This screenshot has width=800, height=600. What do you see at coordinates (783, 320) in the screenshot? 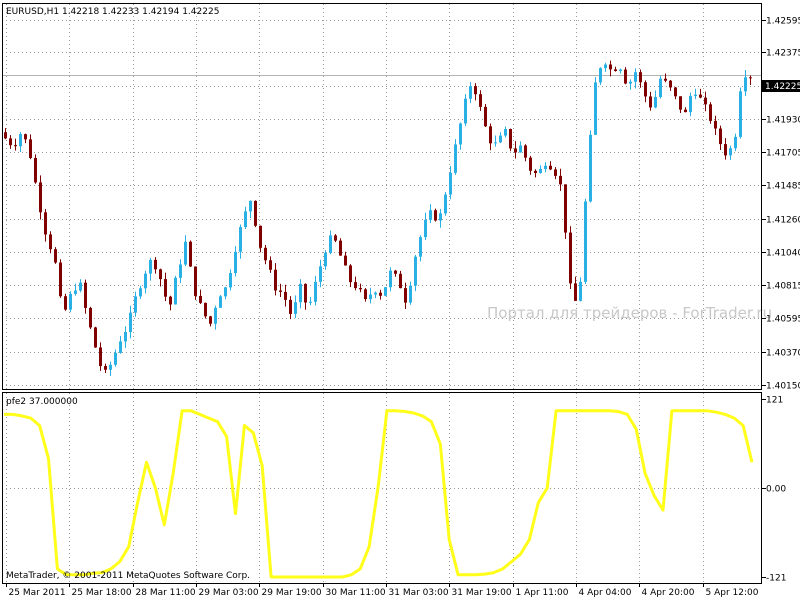
I see `price-tick-label: 1.40595` at bounding box center [783, 320].